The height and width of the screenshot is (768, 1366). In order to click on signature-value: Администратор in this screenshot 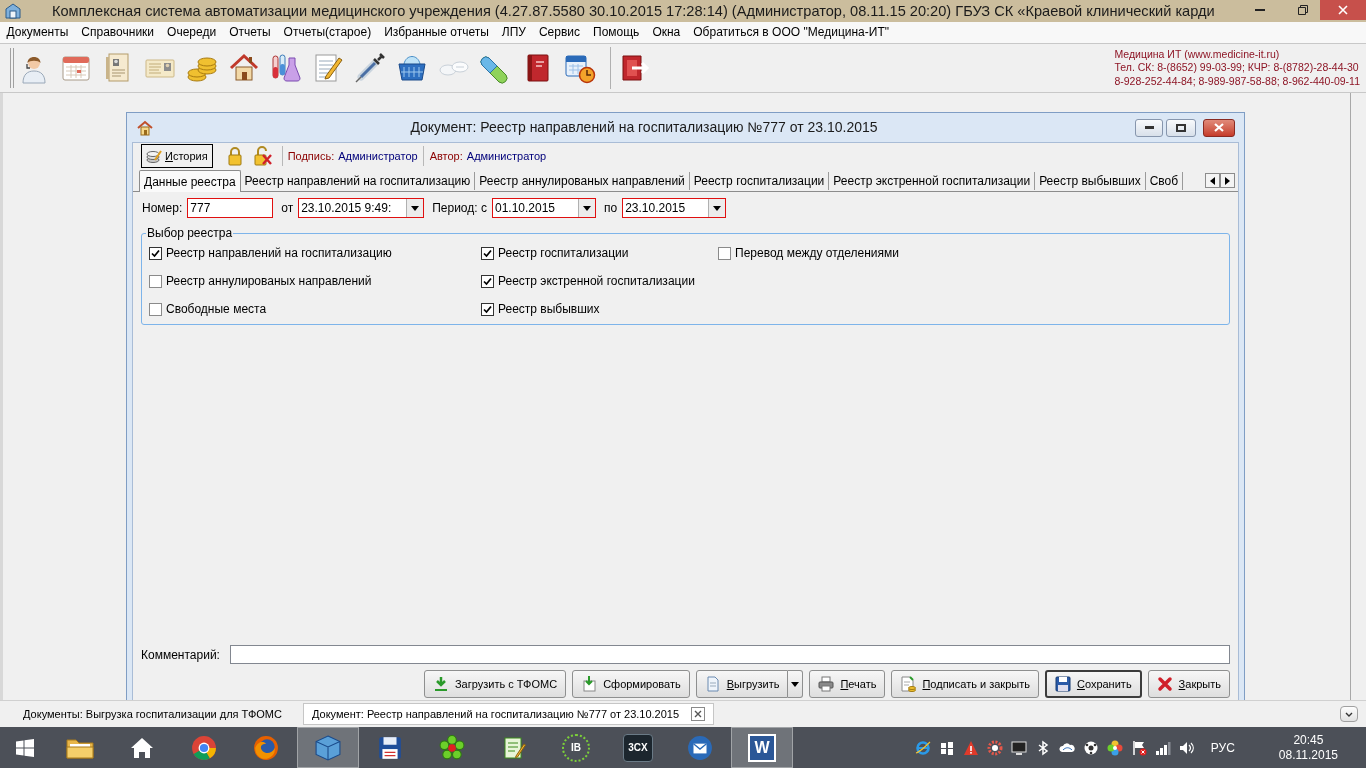, I will do `click(378, 156)`.